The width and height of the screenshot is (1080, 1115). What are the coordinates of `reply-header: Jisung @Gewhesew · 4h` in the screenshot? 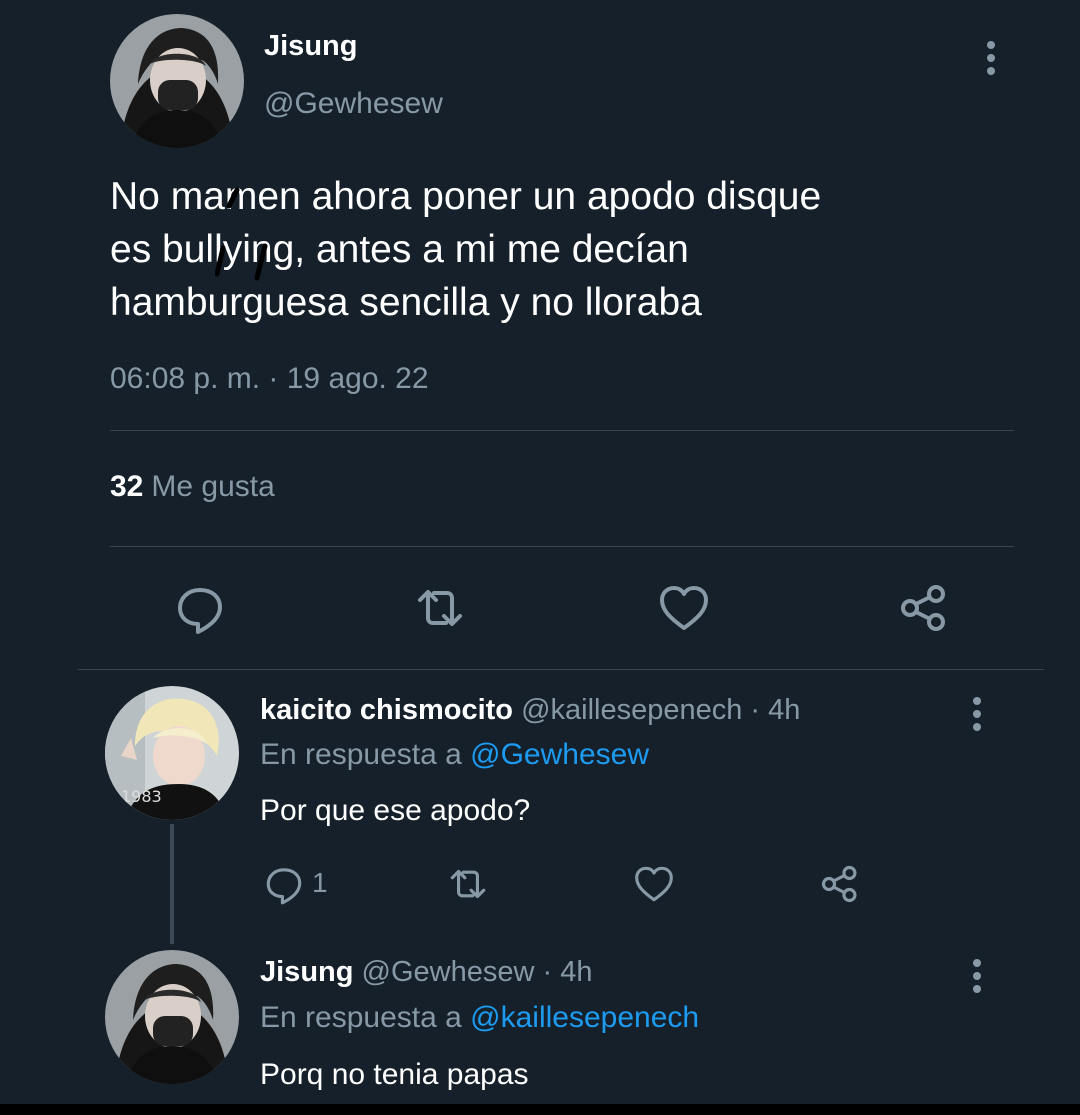 It's located at (426, 972).